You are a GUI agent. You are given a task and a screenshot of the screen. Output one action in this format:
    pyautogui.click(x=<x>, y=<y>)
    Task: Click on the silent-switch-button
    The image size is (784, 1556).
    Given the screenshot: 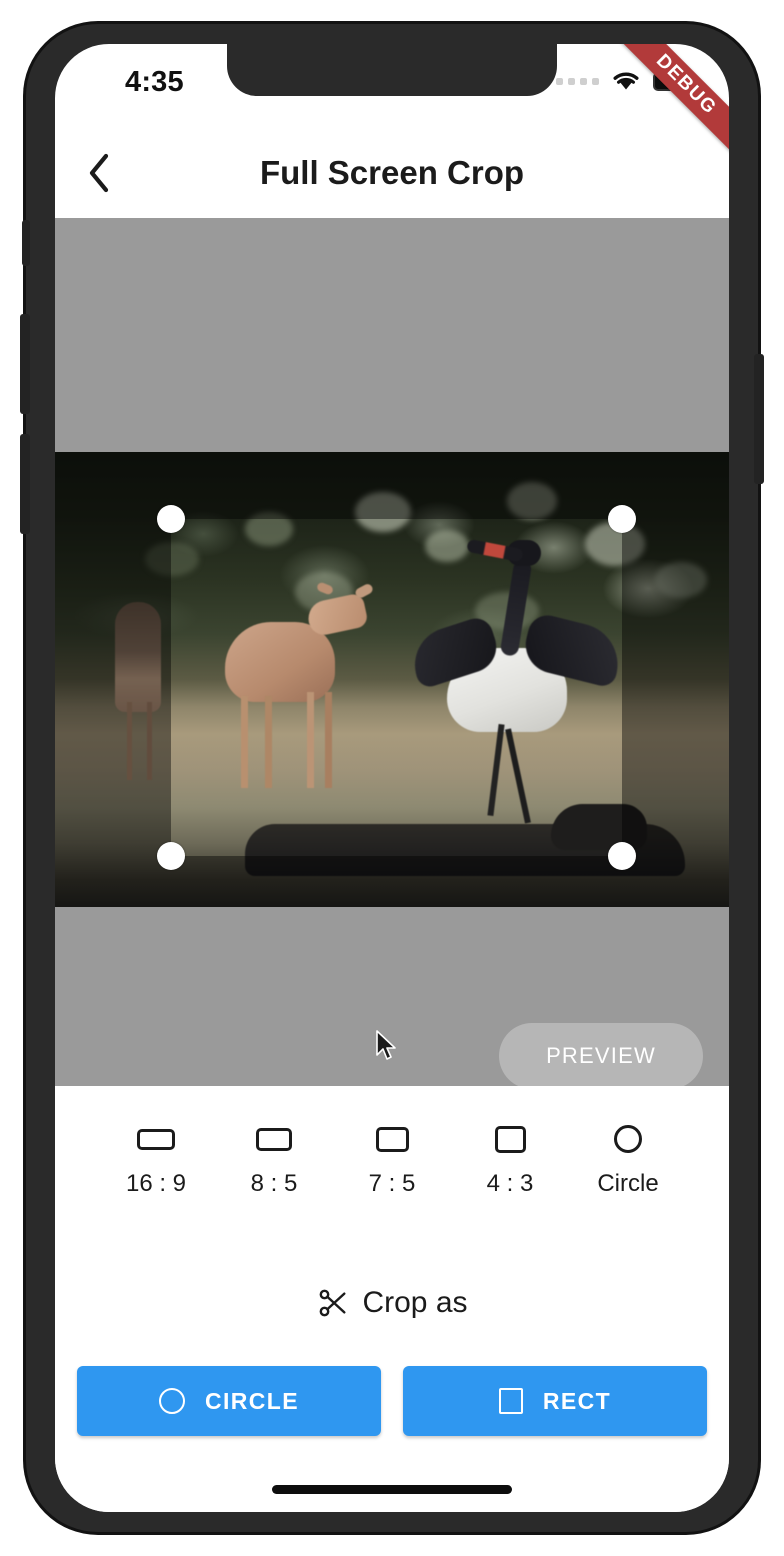 What is the action you would take?
    pyautogui.click(x=26, y=243)
    